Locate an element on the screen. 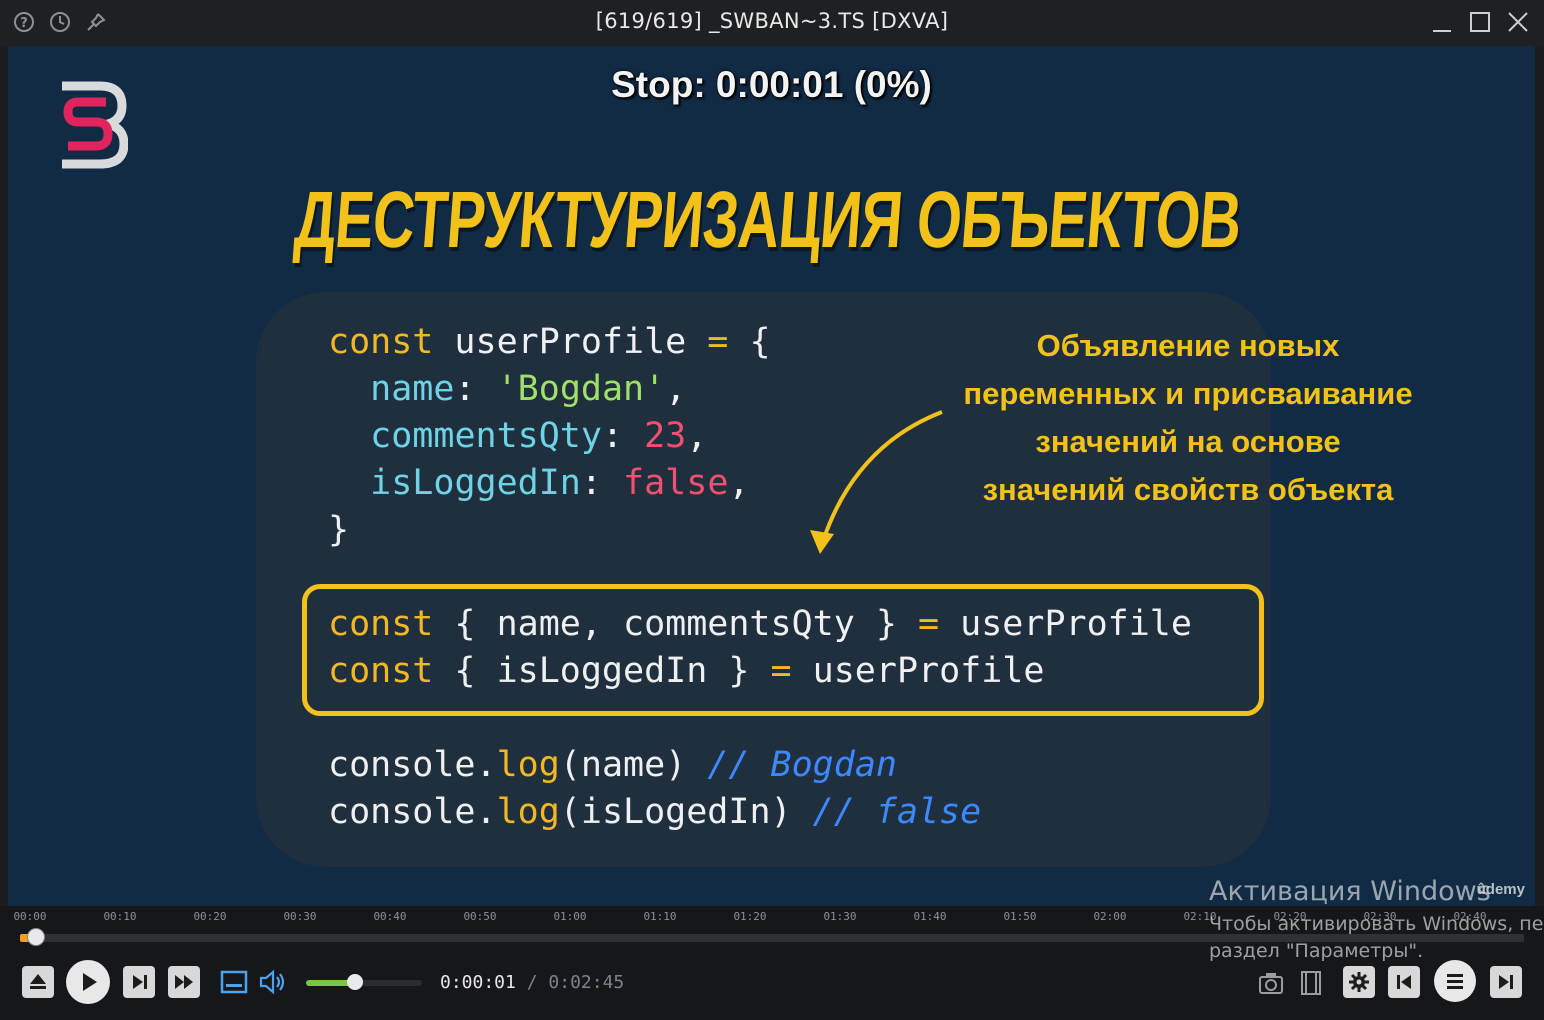 This screenshot has height=1020, width=1544. eject-icon is located at coordinates (38, 981).